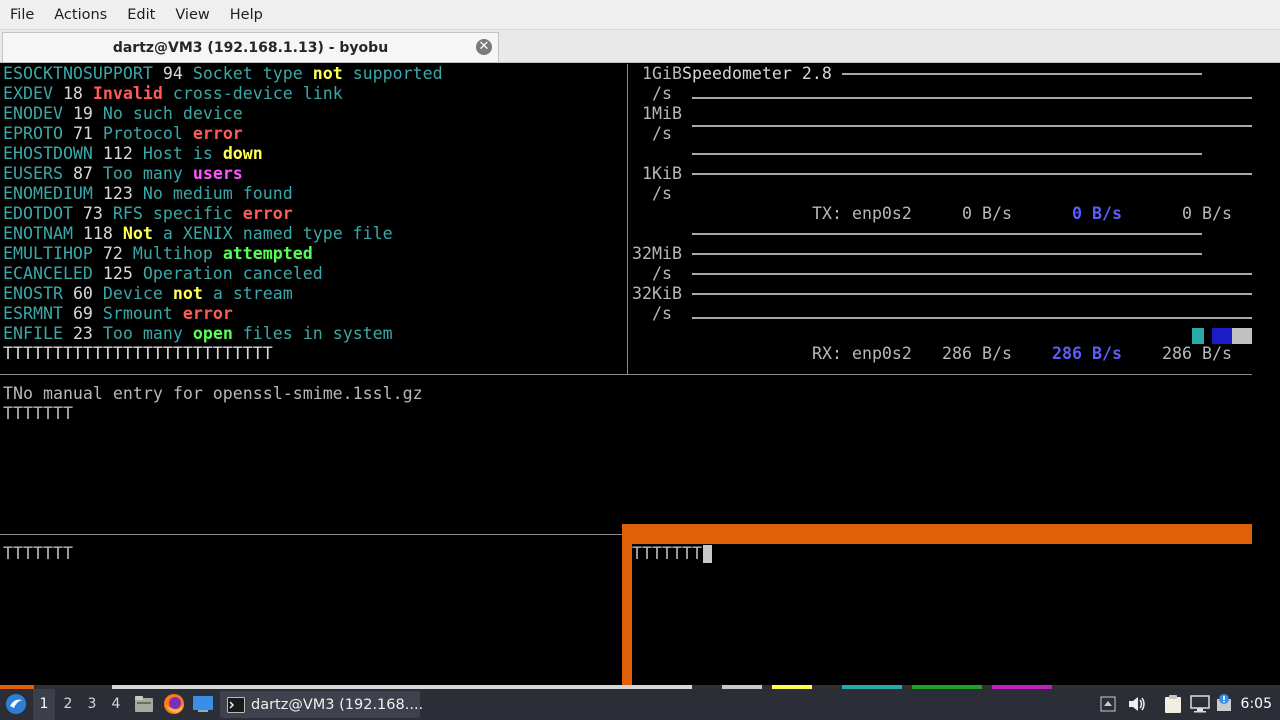 This screenshot has width=1280, height=720. I want to click on close-tab-icon: ✕, so click(484, 47).